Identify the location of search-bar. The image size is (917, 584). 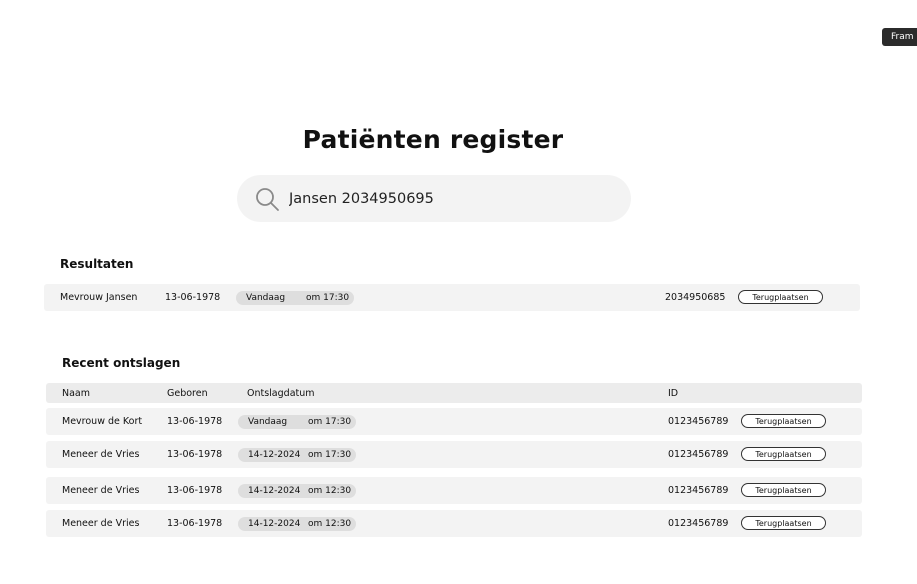
(434, 198).